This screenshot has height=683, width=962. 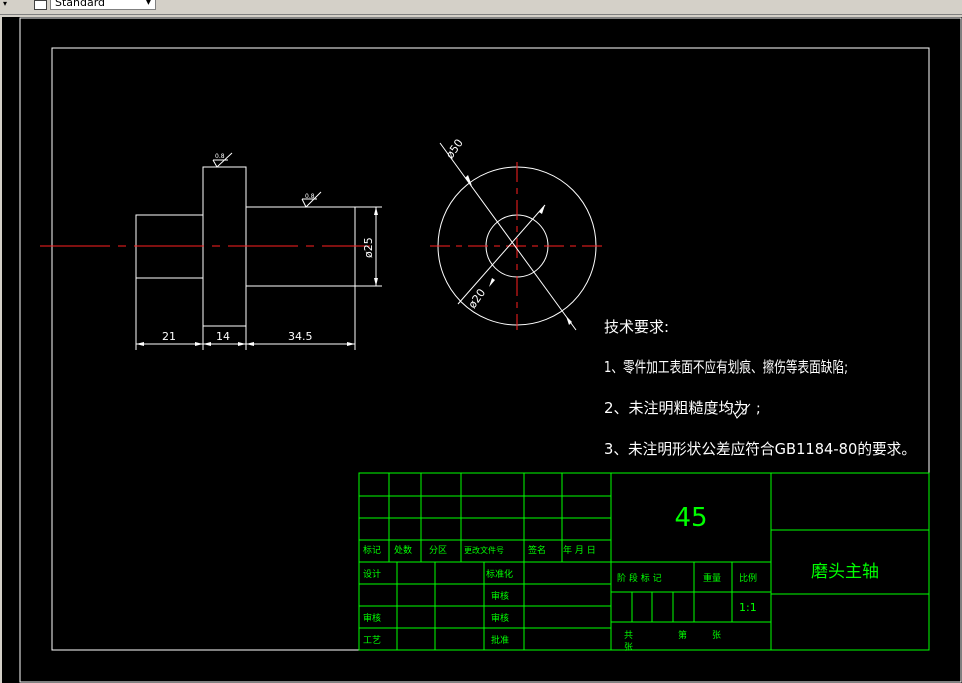 I want to click on dim-len-34-5: 34.5, so click(x=300, y=336).